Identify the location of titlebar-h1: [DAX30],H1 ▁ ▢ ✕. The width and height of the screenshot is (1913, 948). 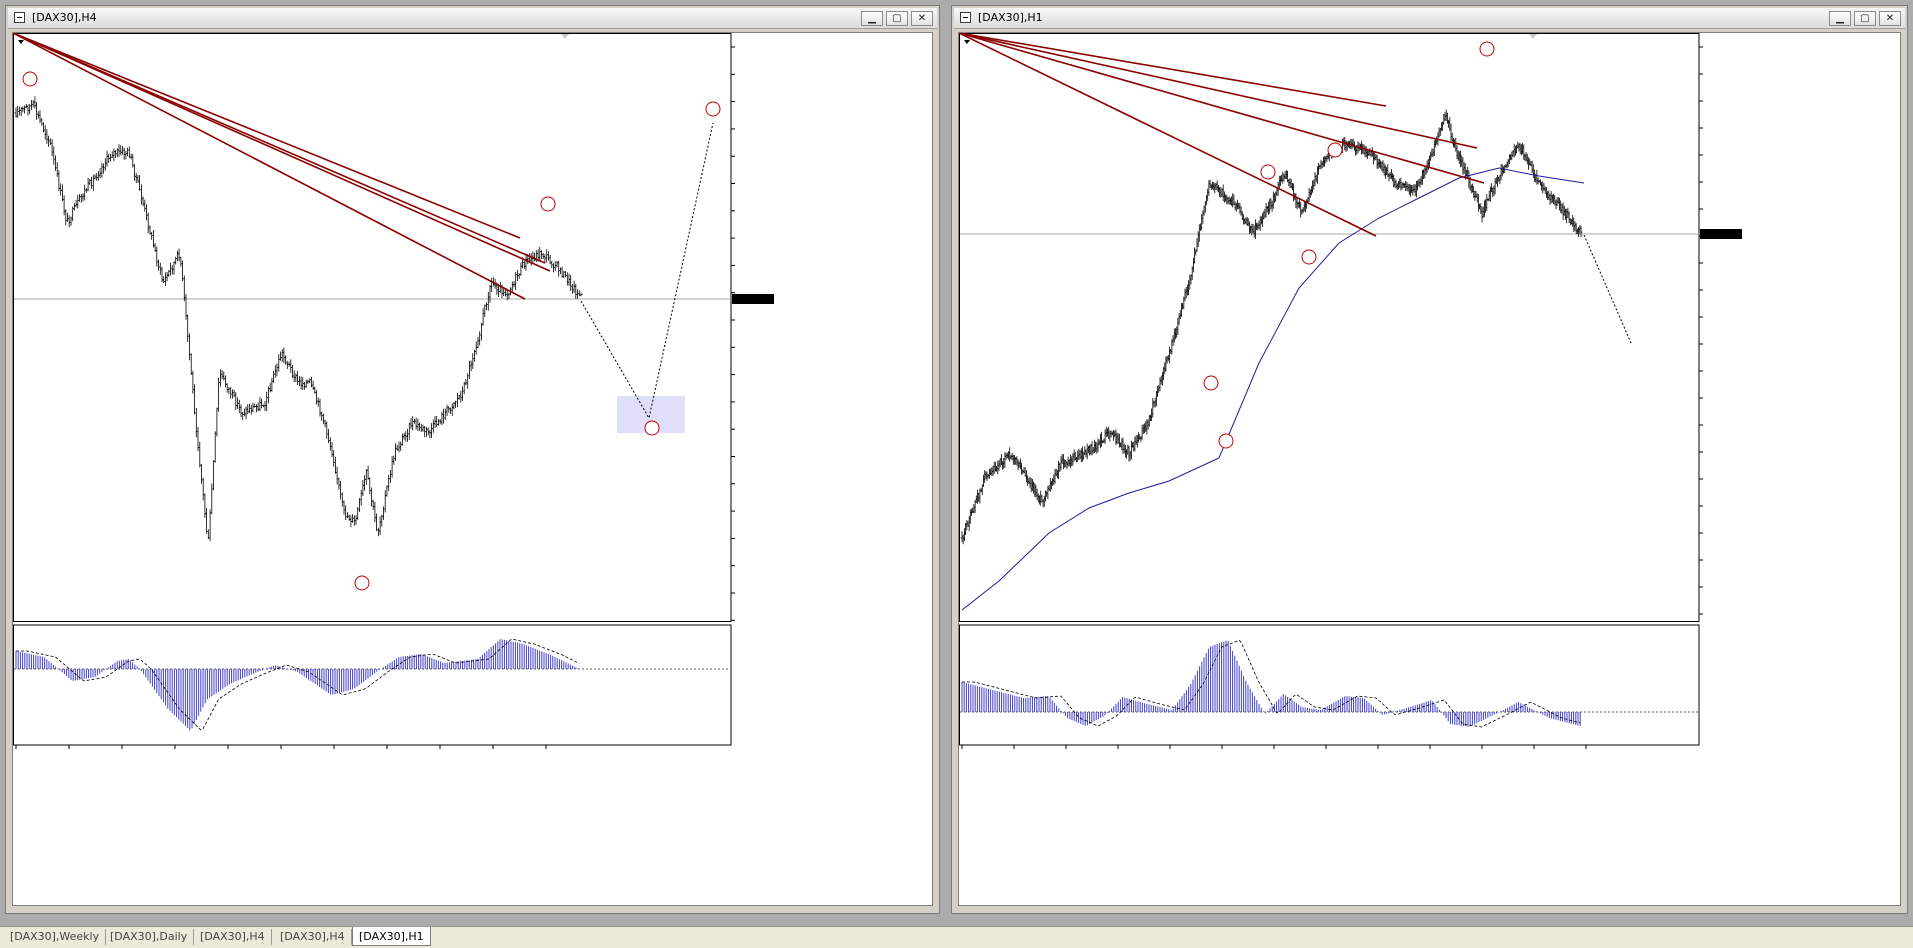
(1429, 18).